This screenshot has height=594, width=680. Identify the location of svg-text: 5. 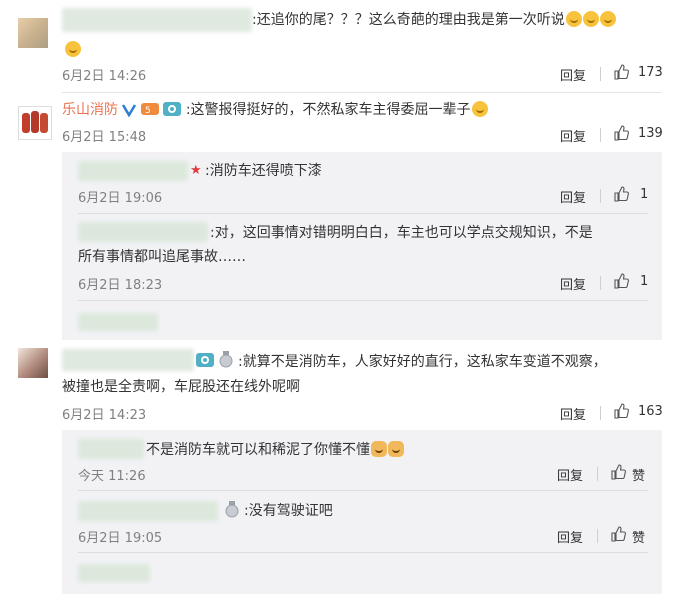
(148, 111).